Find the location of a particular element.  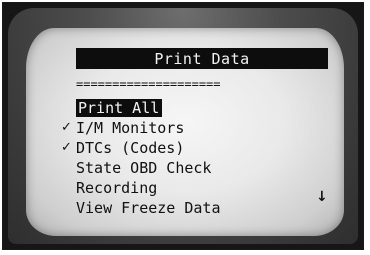

menu-item-label: View Freeze Data is located at coordinates (148, 208).